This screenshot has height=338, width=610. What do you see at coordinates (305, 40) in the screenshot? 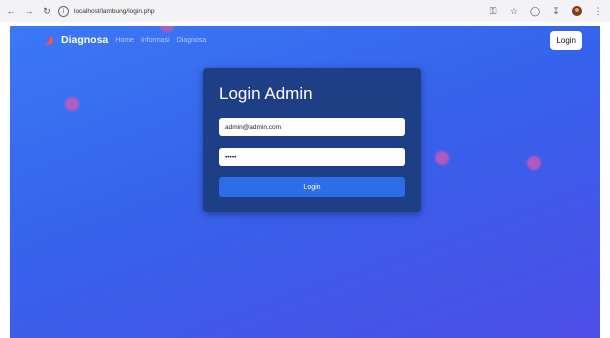
I see `navbar: Diagnosa Home Informasi Diagnosa Login` at bounding box center [305, 40].